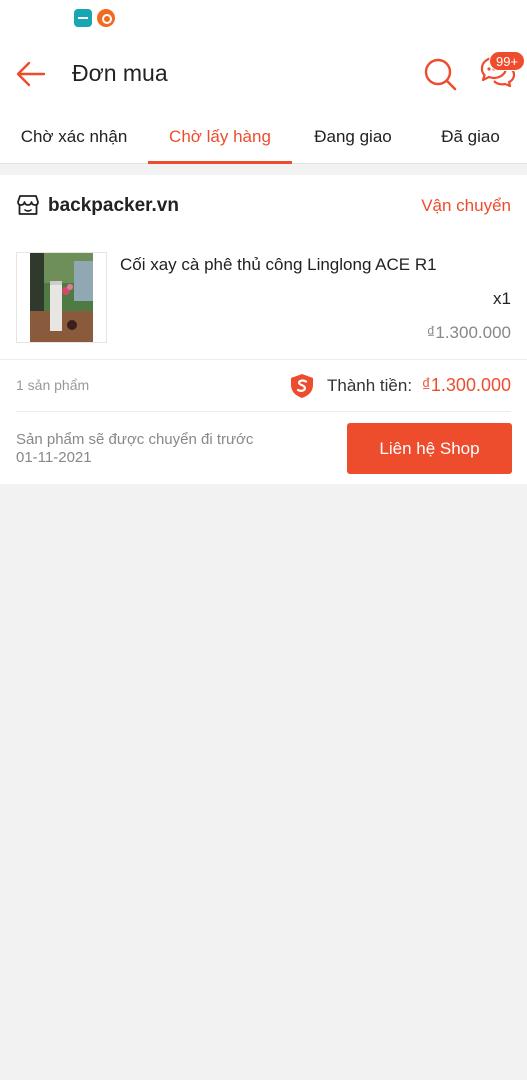 Image resolution: width=527 pixels, height=1080 pixels. Describe the element at coordinates (429, 448) in the screenshot. I see `contact-shop-button: Liên hệ Shop` at that location.